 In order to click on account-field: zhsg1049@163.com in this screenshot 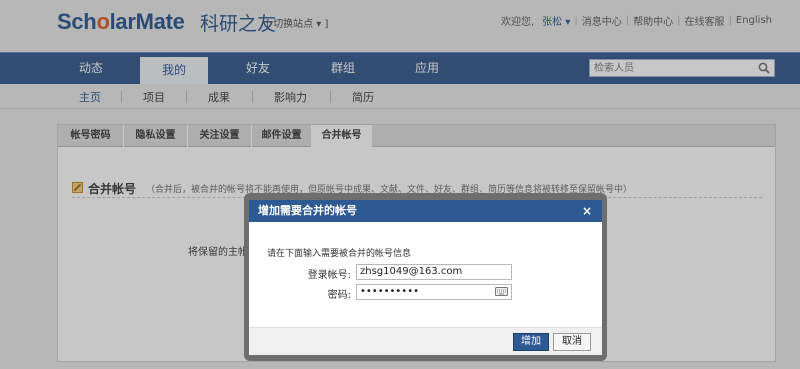, I will do `click(434, 272)`.